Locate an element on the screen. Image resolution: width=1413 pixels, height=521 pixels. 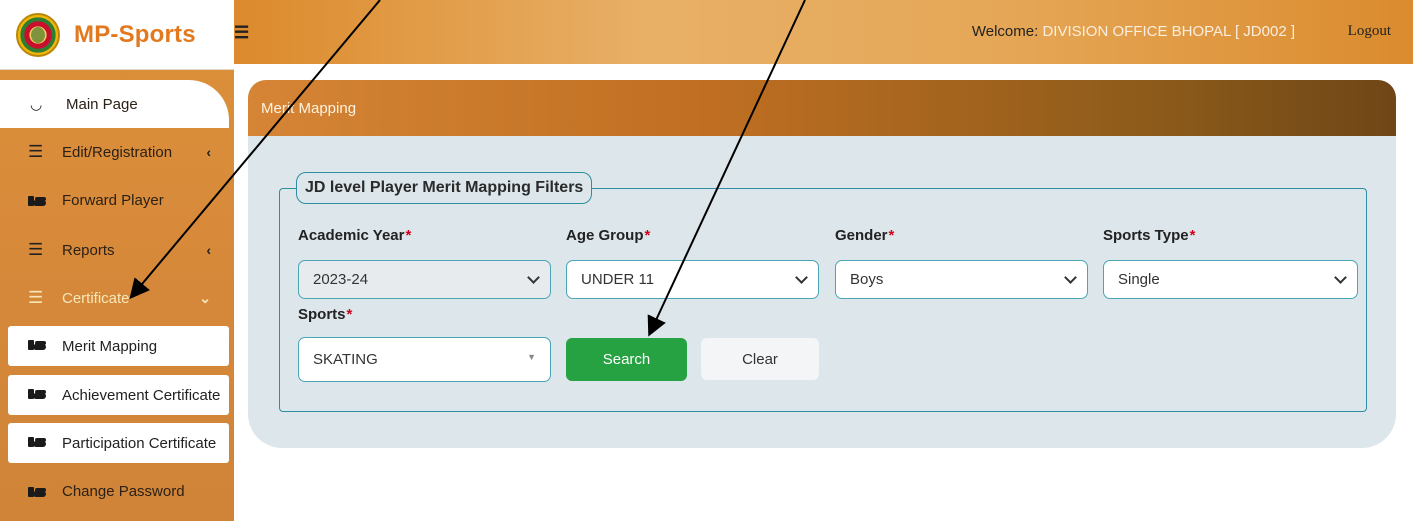
sports-label: Sports* is located at coordinates (325, 314).